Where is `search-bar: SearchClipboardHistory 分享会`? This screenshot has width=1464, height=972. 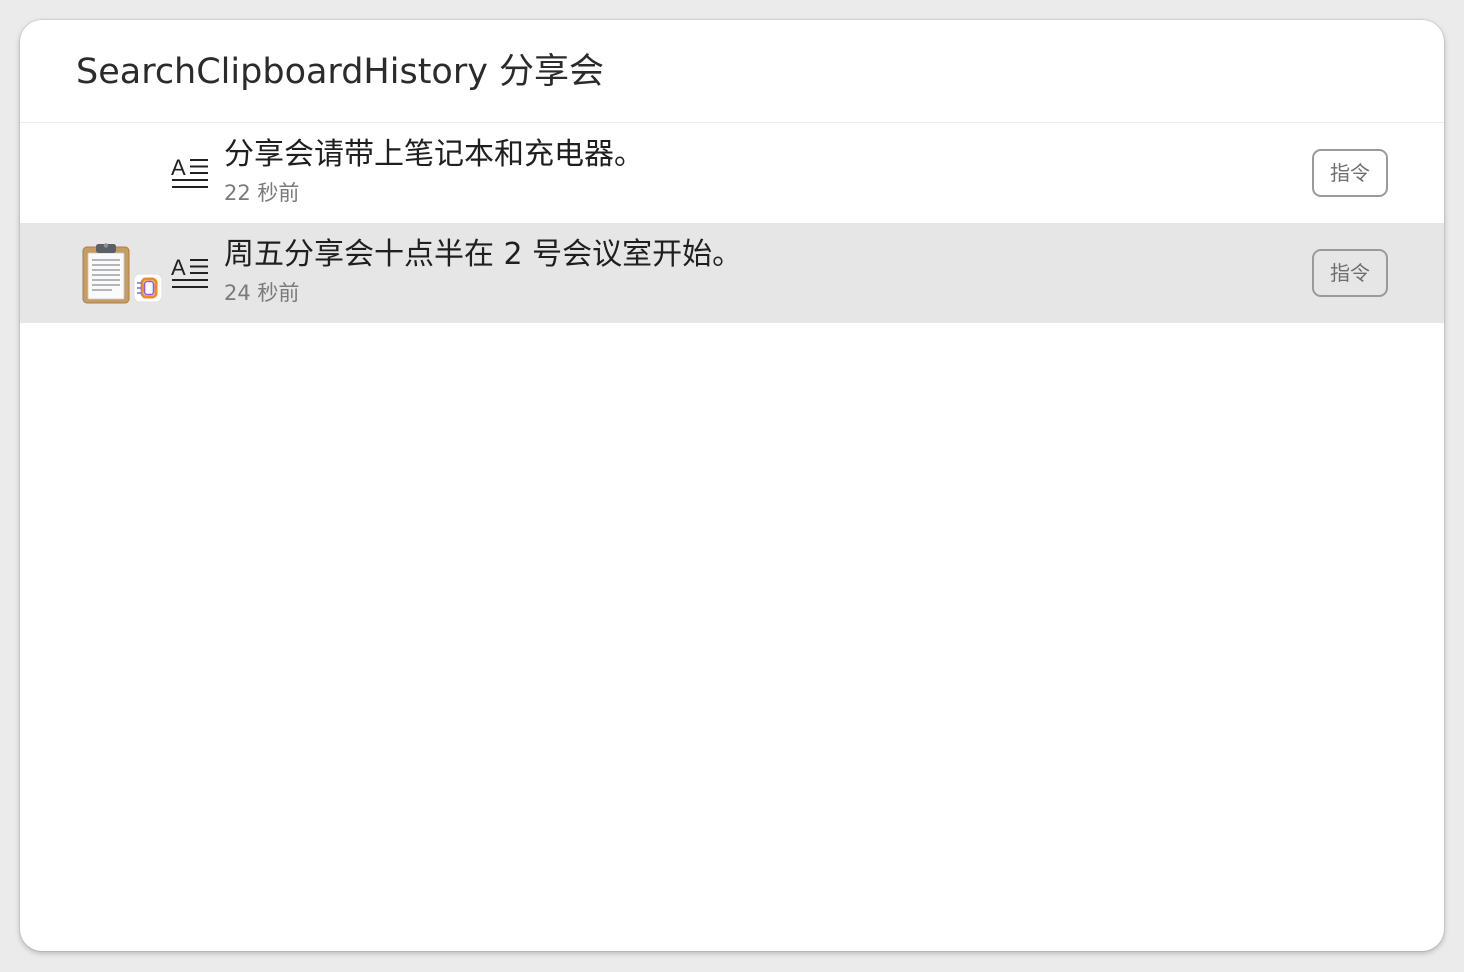 search-bar: SearchClipboardHistory 分享会 is located at coordinates (732, 71).